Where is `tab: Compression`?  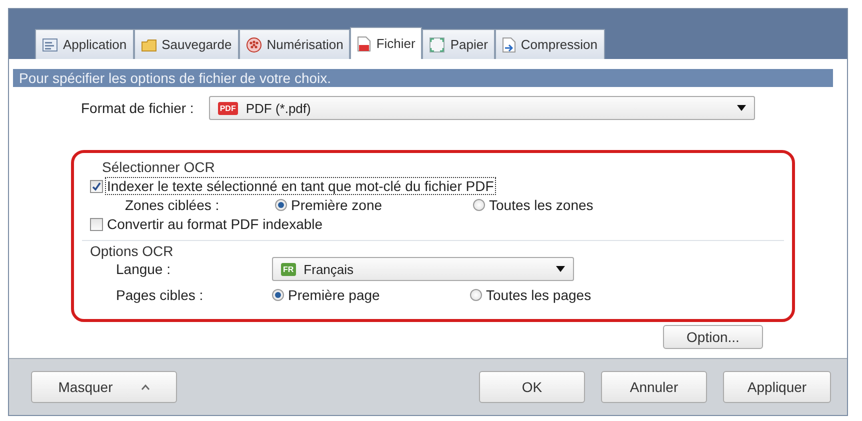 tab: Compression is located at coordinates (549, 44).